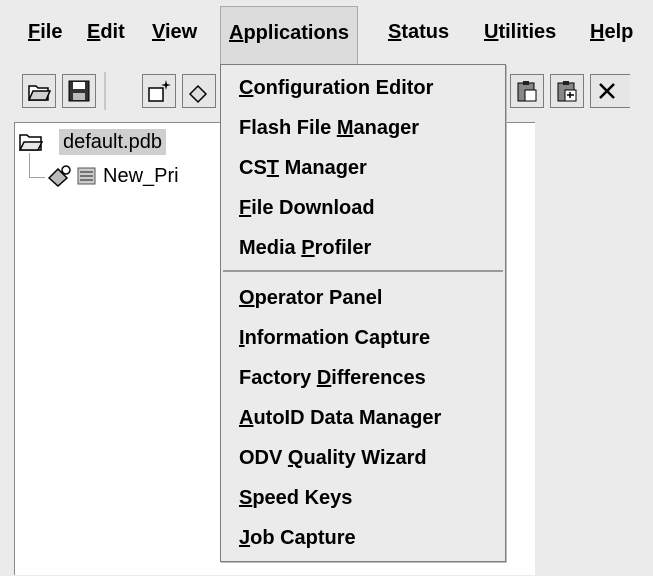 Image resolution: width=653 pixels, height=576 pixels. What do you see at coordinates (343, 88) in the screenshot?
I see `menu-item-text: onfiguration Editor` at bounding box center [343, 88].